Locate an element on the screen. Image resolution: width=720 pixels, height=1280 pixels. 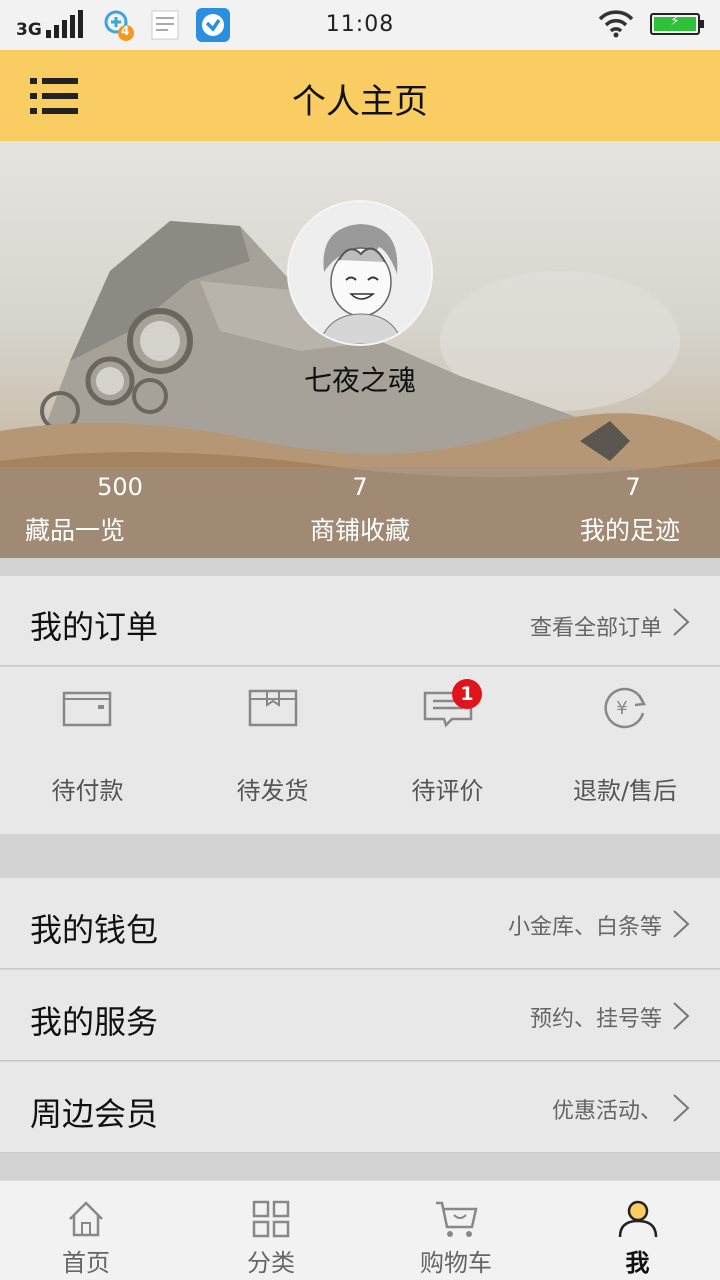
order-item-label: 待付款 is located at coordinates (87, 791).